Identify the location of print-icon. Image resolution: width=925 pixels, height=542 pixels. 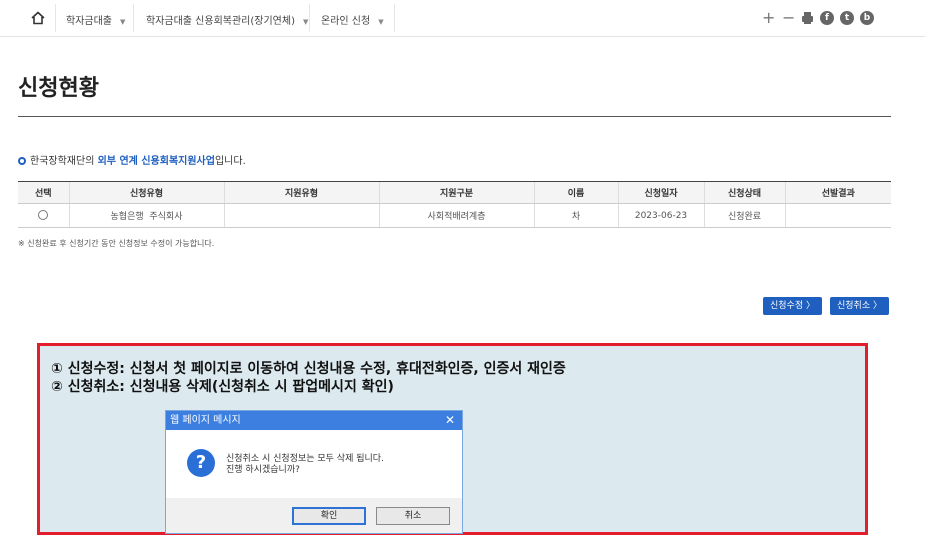
(807, 18).